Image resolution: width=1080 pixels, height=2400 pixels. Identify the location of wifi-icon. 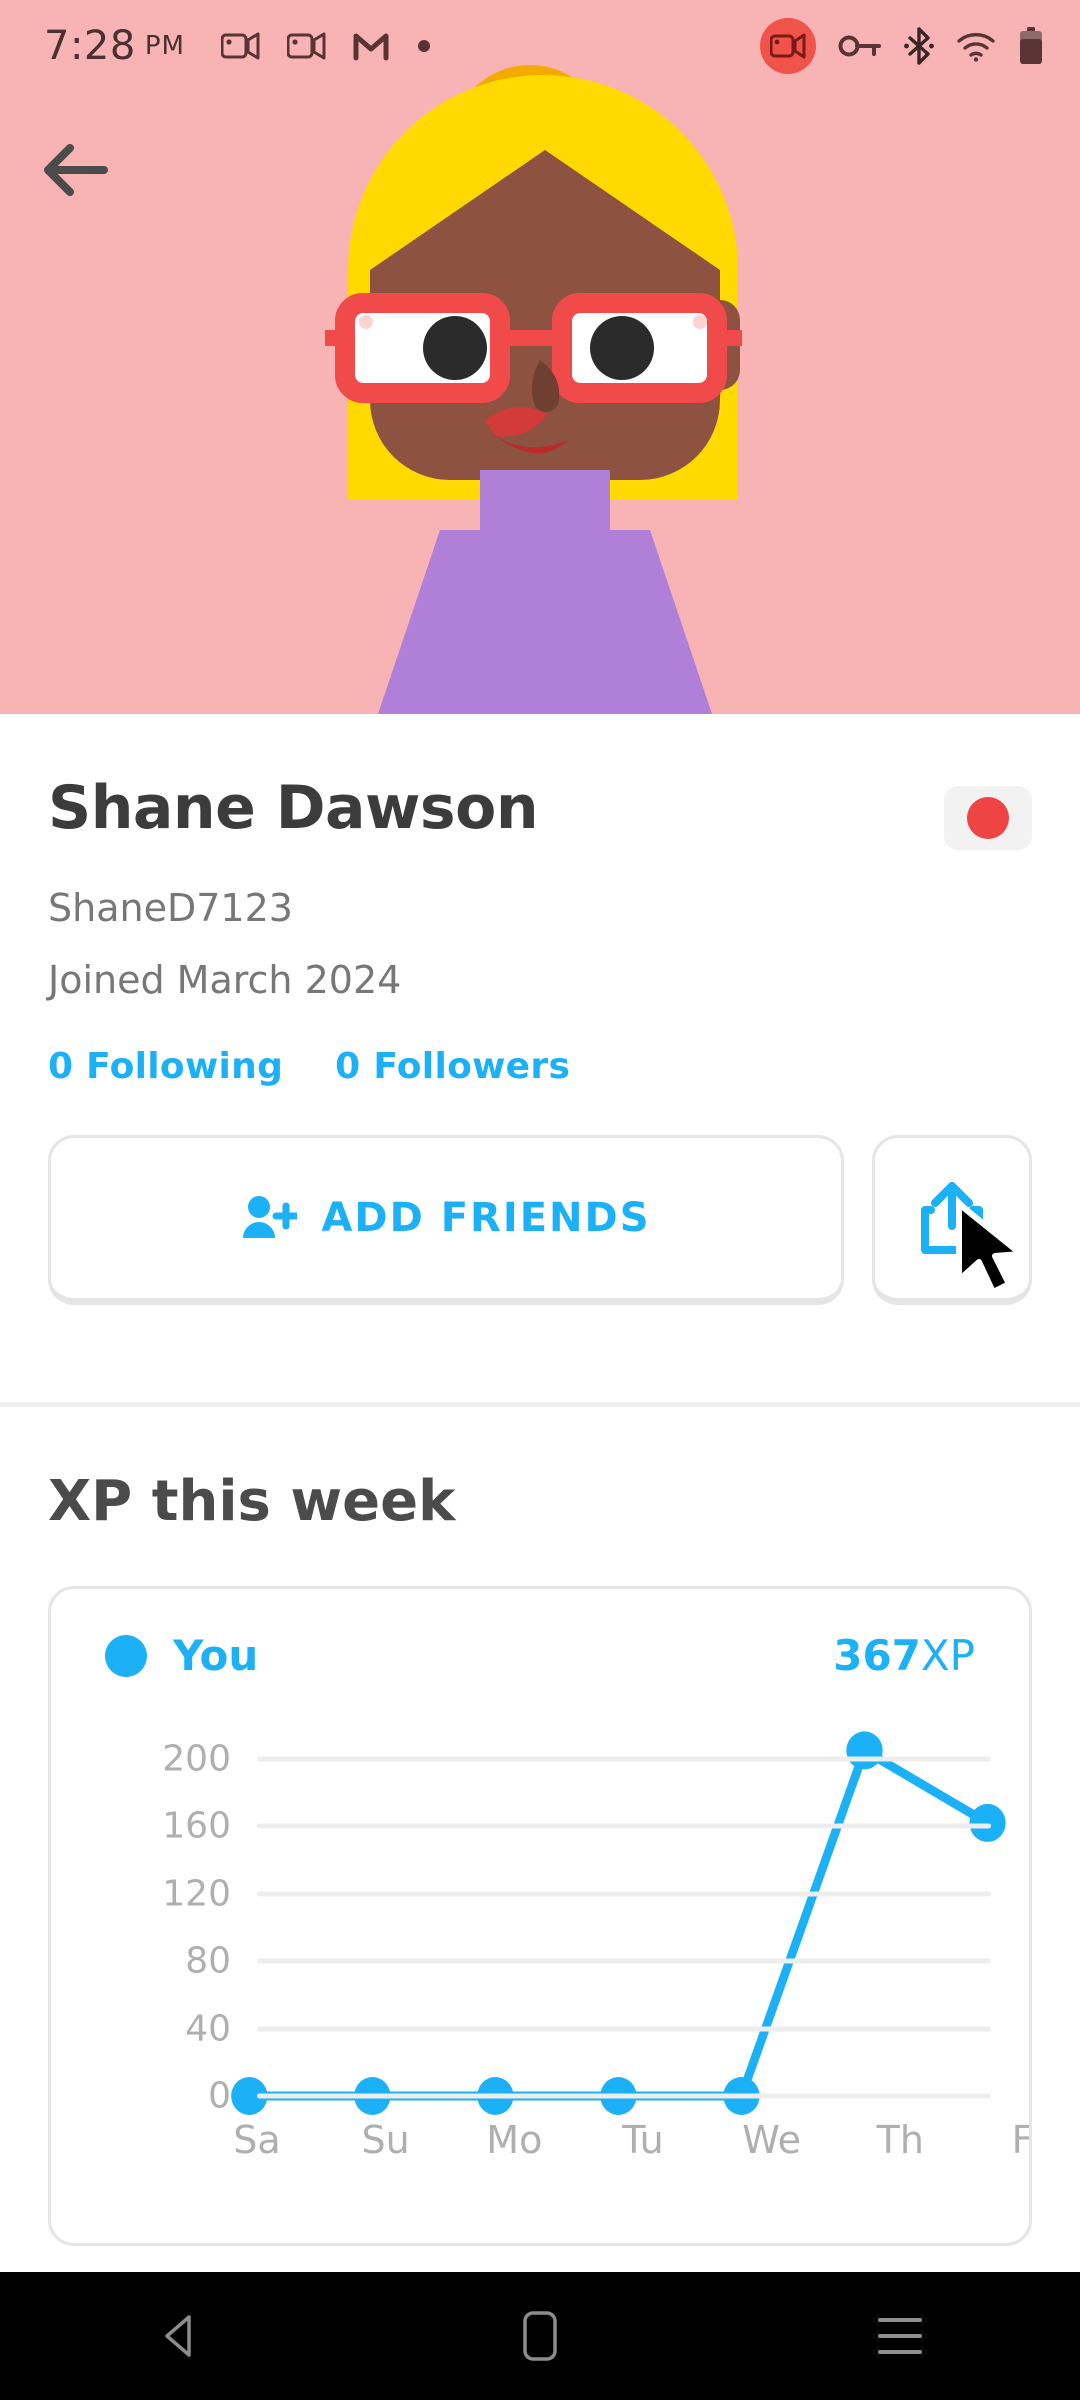
(976, 47).